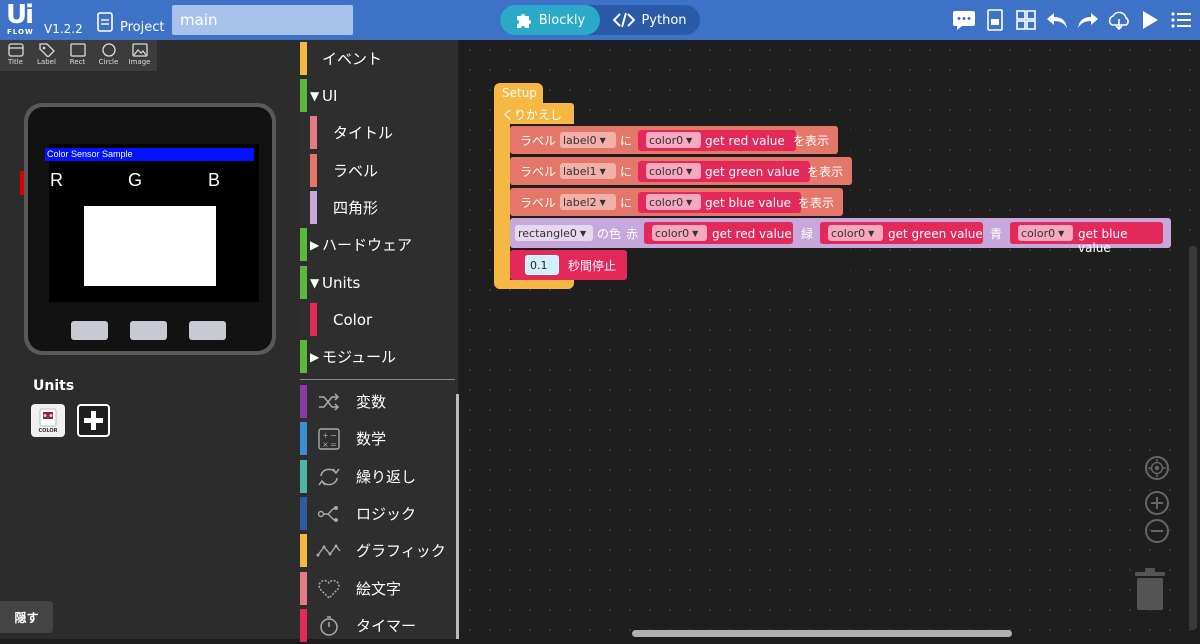 This screenshot has width=1200, height=644. Describe the element at coordinates (367, 245) in the screenshot. I see `toolbox-item-label: ハードウェア` at that location.